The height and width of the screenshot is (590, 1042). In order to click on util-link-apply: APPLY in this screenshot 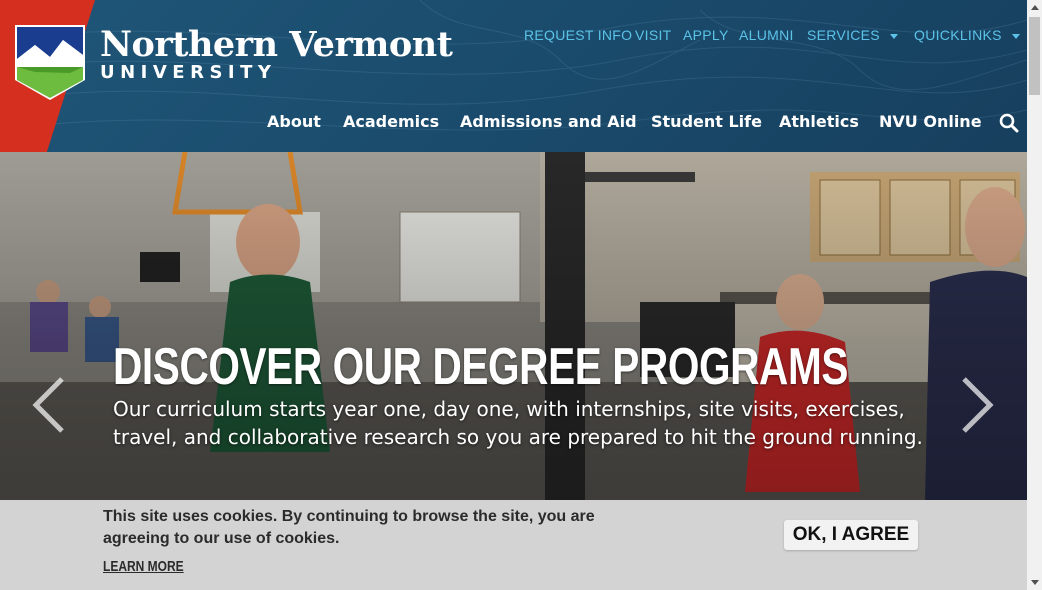, I will do `click(706, 35)`.